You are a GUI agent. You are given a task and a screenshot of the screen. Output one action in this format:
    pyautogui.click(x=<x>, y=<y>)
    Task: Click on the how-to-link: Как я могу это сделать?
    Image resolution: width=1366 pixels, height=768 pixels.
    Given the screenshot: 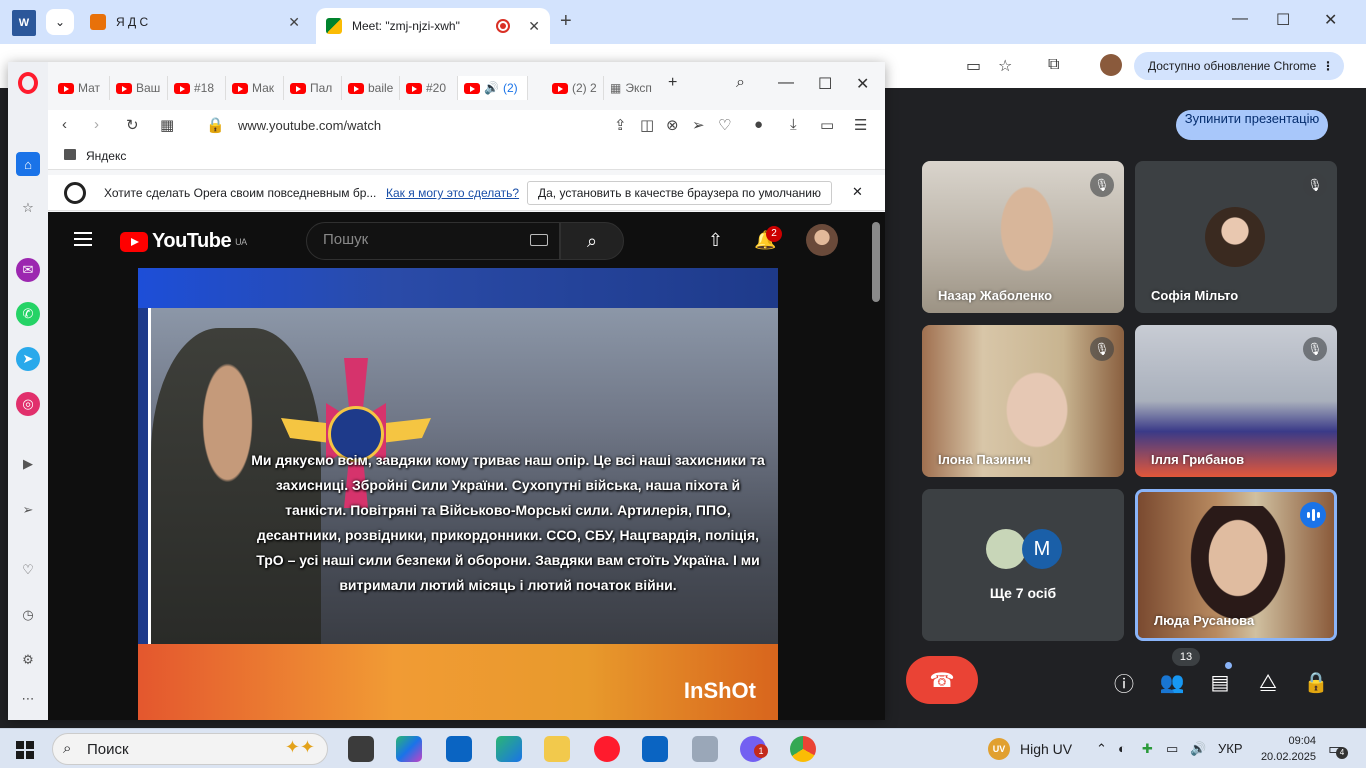 What is the action you would take?
    pyautogui.click(x=452, y=193)
    